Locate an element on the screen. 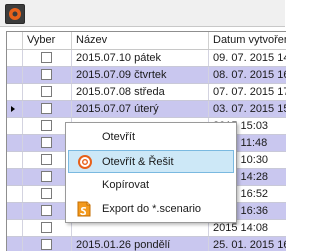 The image size is (320, 251). menu-item-export-scenario: Export do *.scenario is located at coordinates (151, 209).